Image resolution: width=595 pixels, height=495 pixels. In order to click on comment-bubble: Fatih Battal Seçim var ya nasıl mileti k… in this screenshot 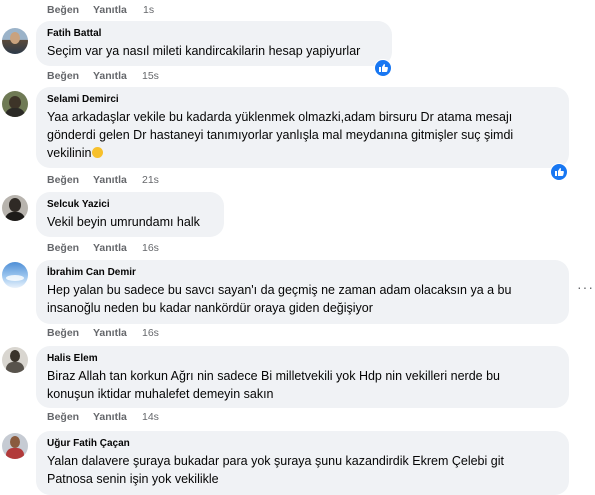, I will do `click(214, 43)`.